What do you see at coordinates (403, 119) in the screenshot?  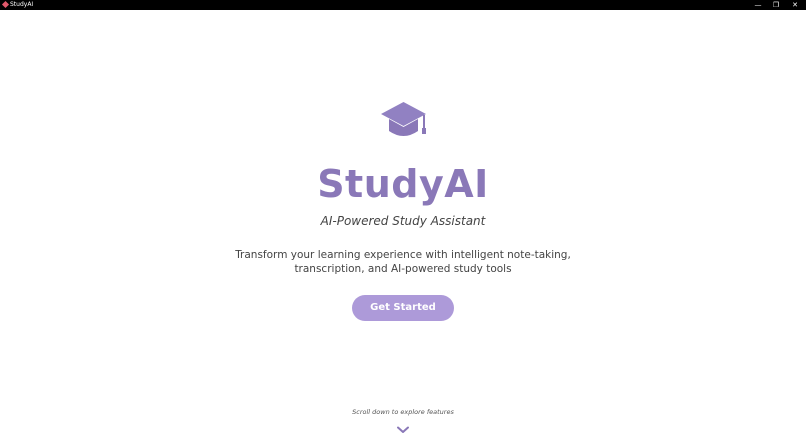 I see `graduation-cap-icon` at bounding box center [403, 119].